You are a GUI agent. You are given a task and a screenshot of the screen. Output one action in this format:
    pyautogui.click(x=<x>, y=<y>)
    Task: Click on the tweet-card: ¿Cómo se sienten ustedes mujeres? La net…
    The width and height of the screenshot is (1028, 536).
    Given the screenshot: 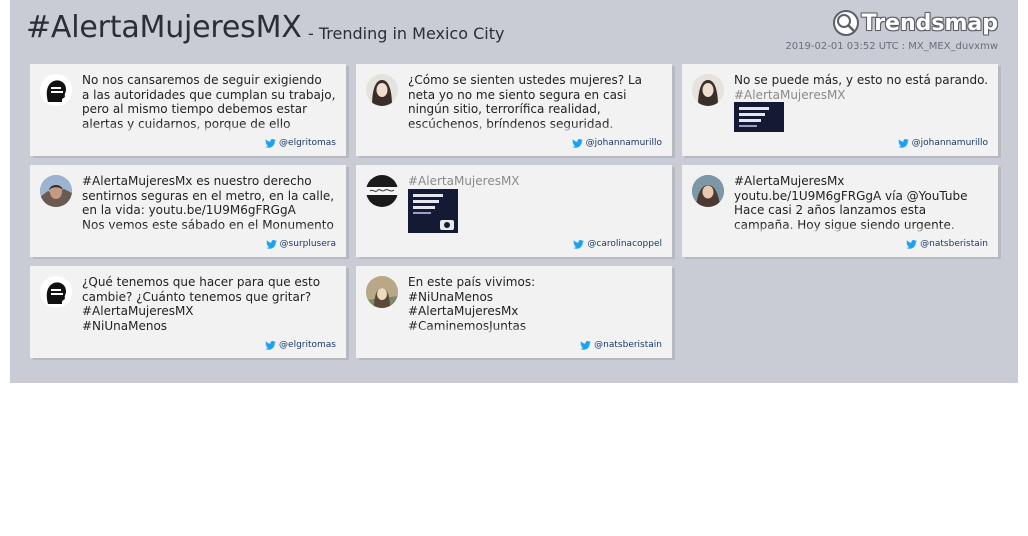 What is the action you would take?
    pyautogui.click(x=514, y=110)
    